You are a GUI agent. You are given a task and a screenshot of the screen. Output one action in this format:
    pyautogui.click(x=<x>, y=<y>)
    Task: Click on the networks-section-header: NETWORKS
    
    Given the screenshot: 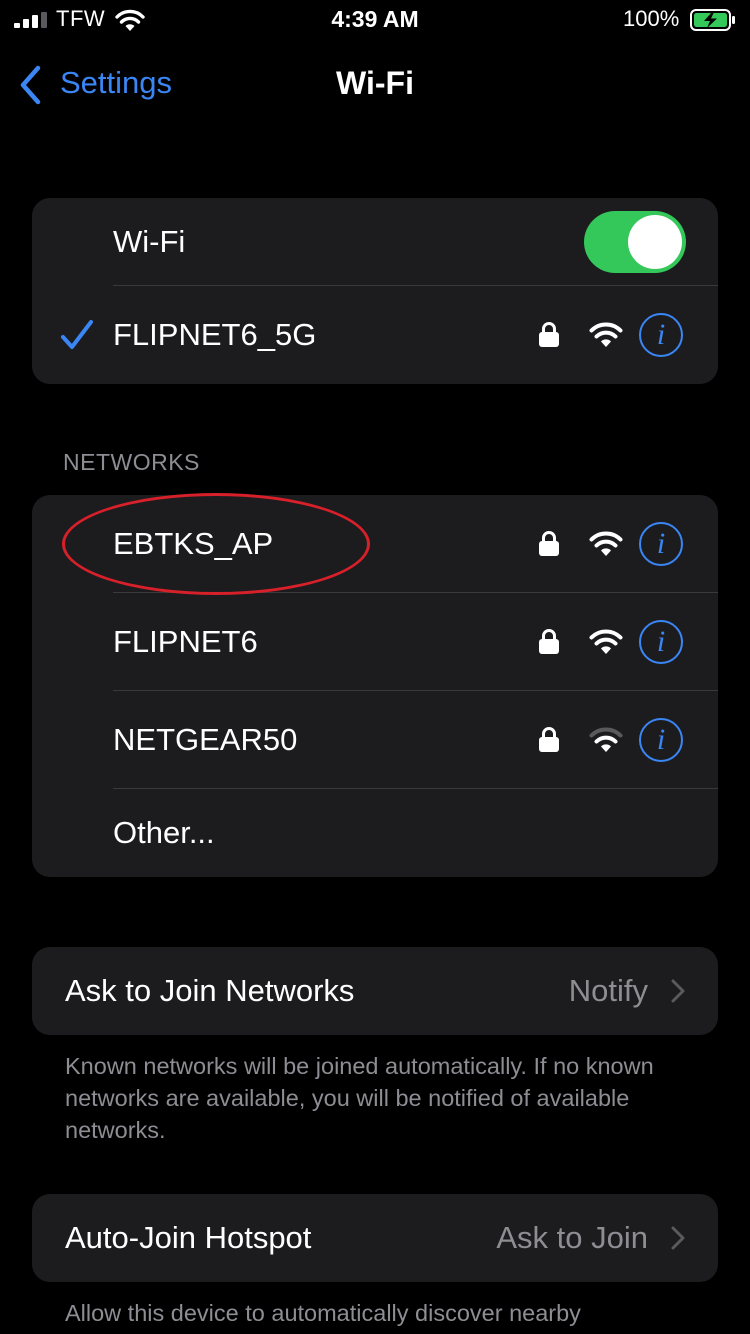 What is the action you would take?
    pyautogui.click(x=131, y=462)
    